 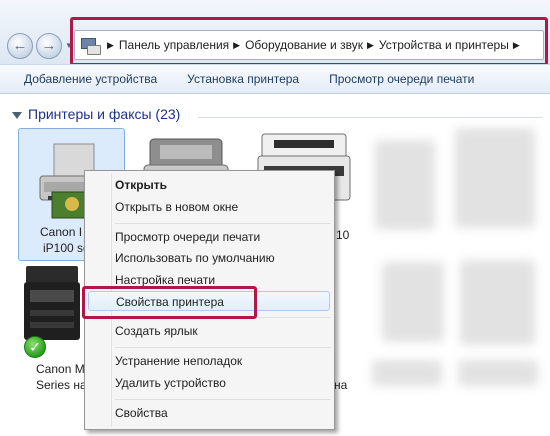 I want to click on mfp-black-printer-icon, so click(x=52, y=303).